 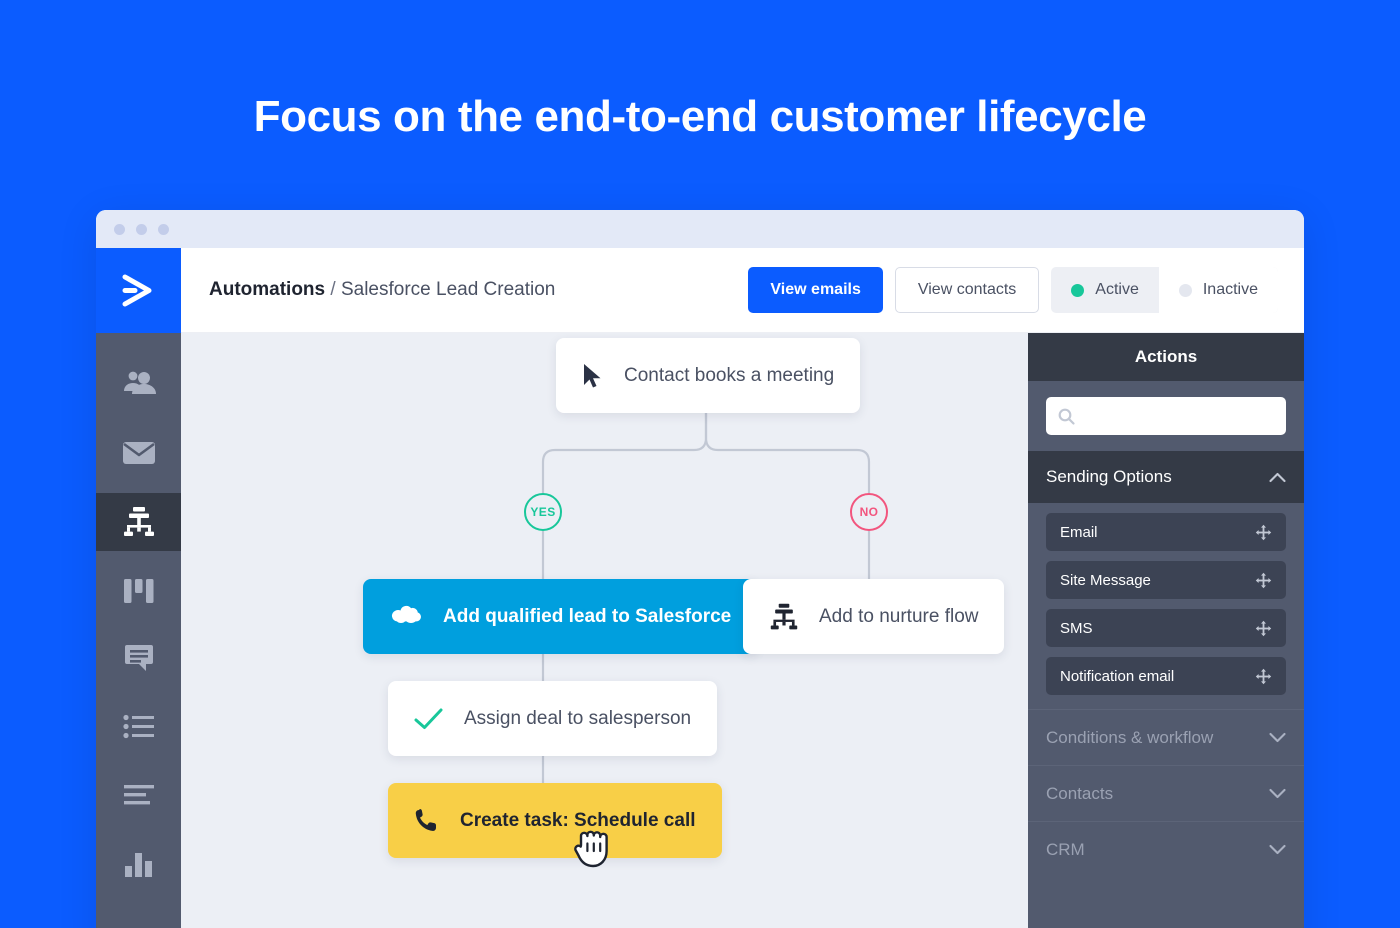 What do you see at coordinates (1230, 289) in the screenshot?
I see `status-inactive-label: Inactive` at bounding box center [1230, 289].